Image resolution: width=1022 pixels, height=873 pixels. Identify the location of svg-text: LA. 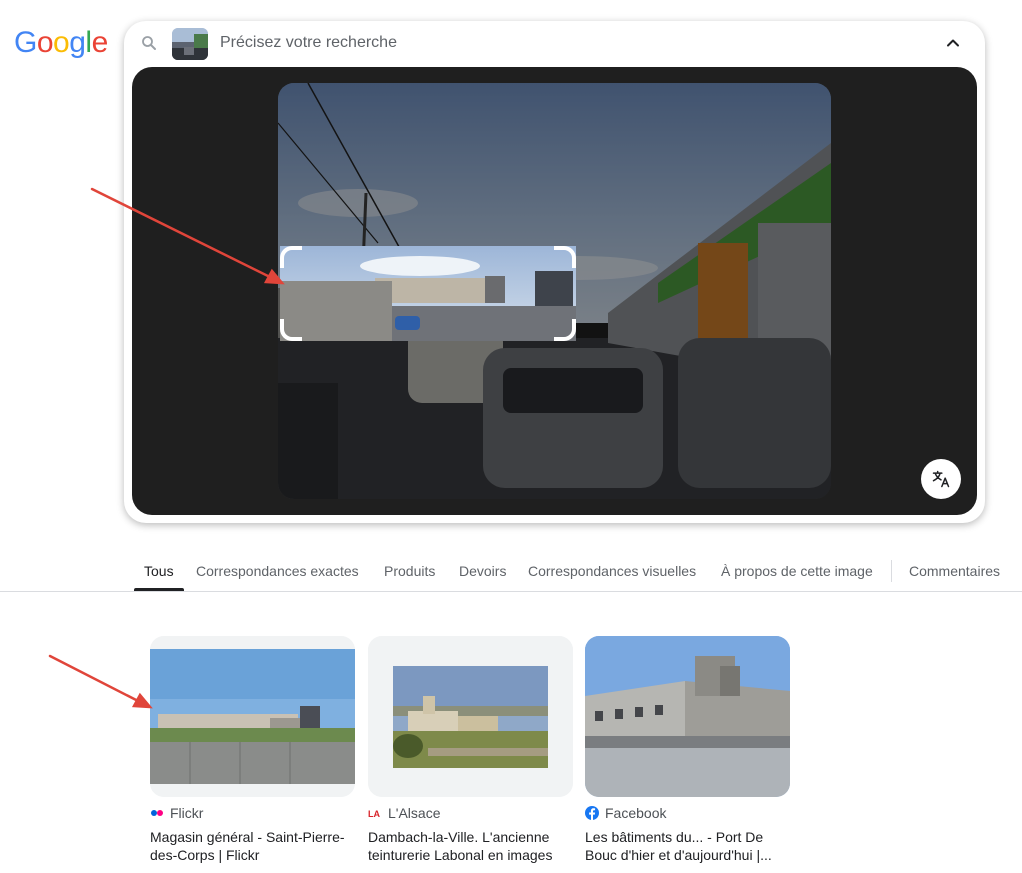
(374, 814).